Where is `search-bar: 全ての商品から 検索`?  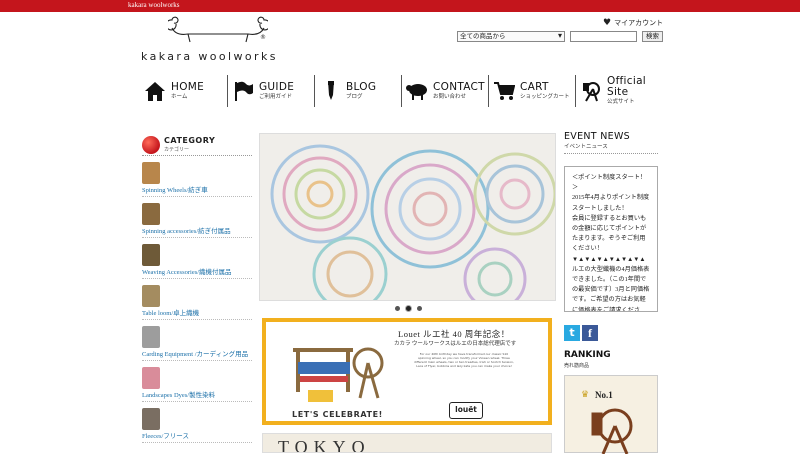 search-bar: 全ての商品から 検索 is located at coordinates (560, 36).